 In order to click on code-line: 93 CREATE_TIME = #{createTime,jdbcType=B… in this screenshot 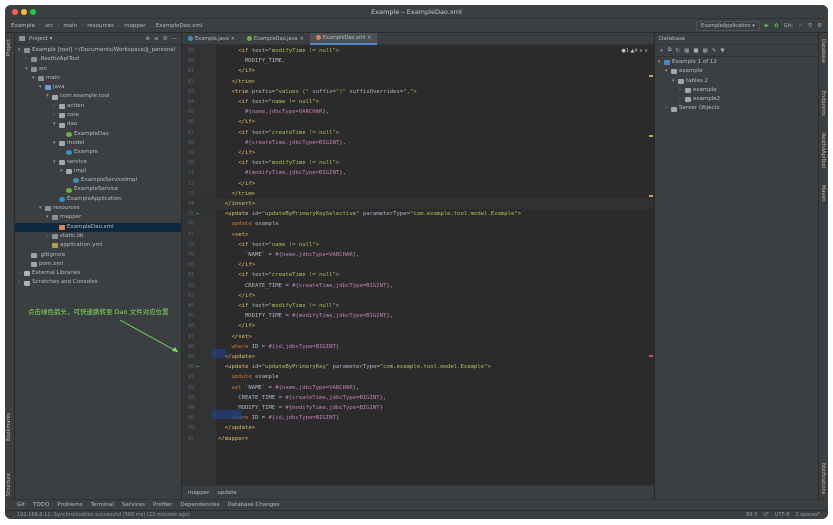, I will do `click(418, 398)`.